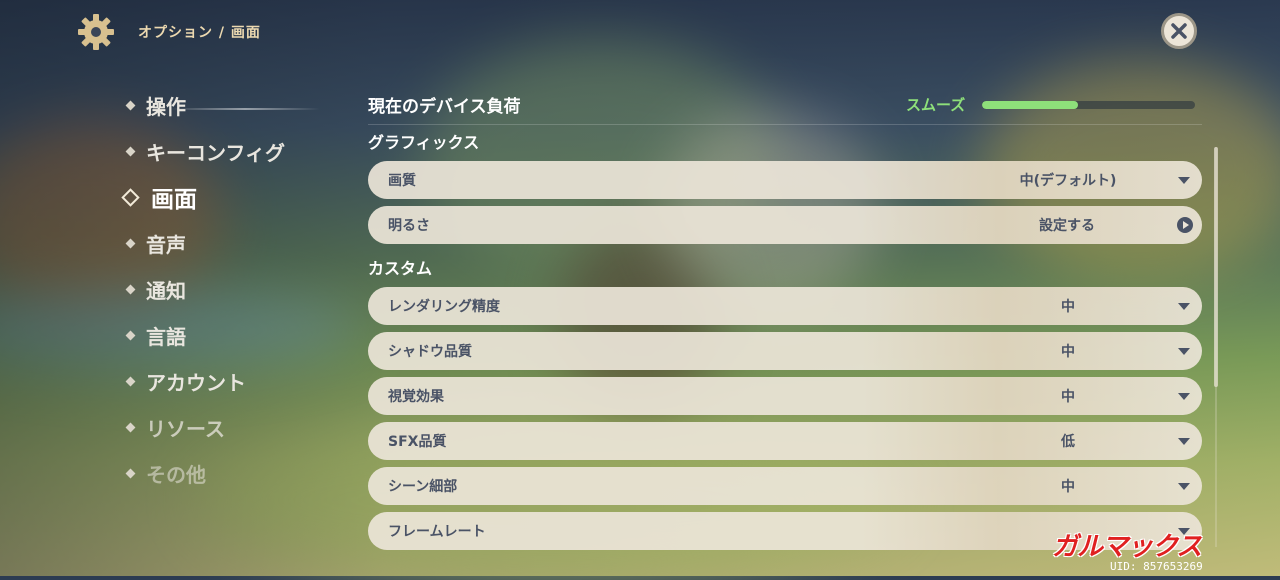  What do you see at coordinates (785, 351) in the screenshot?
I see `setting-row-shadow-quality: シャドウ品質 中` at bounding box center [785, 351].